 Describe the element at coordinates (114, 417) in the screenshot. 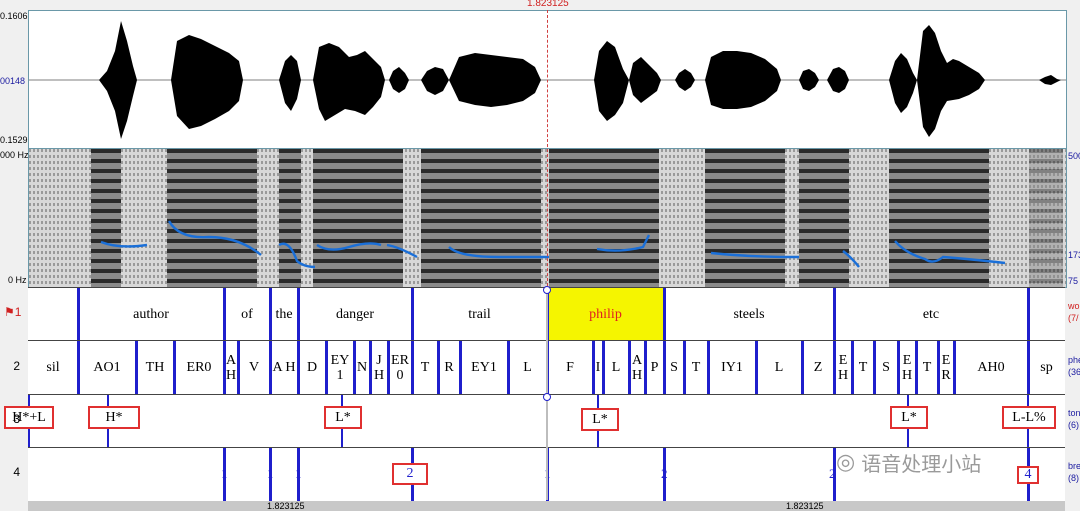

I see `tone-label-box: H*` at that location.